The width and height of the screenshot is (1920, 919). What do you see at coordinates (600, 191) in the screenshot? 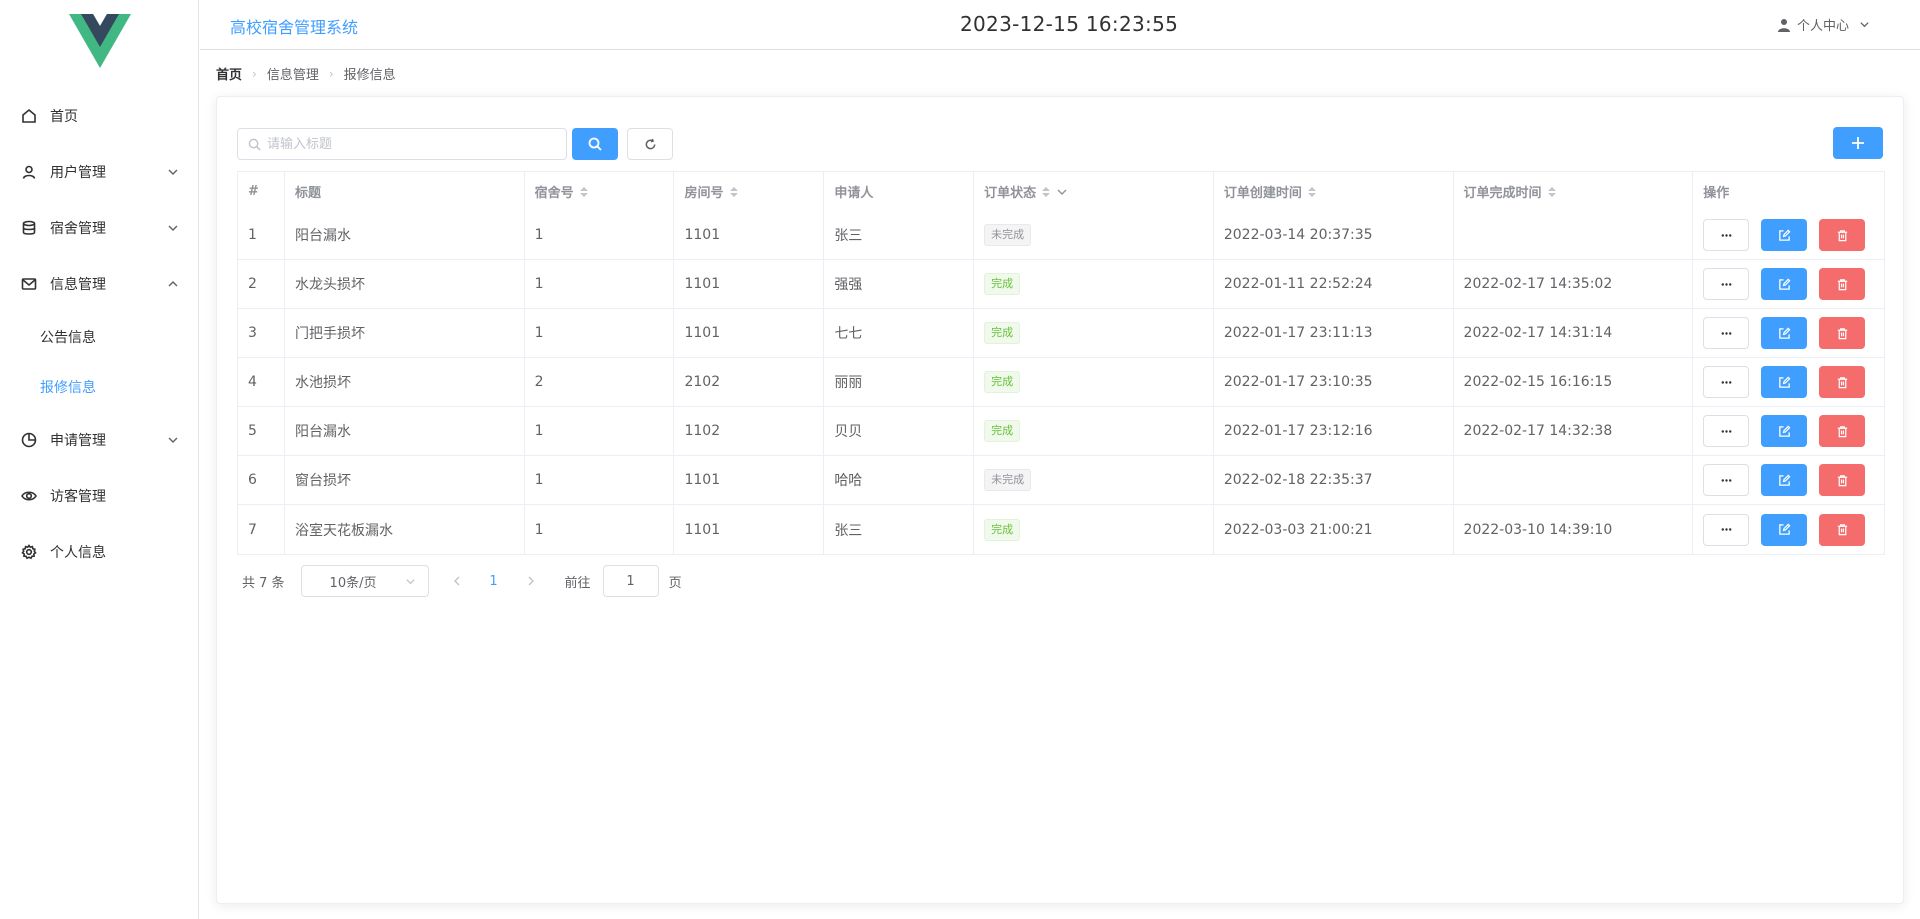
I see `col-header-dorm: 宿舍号` at bounding box center [600, 191].